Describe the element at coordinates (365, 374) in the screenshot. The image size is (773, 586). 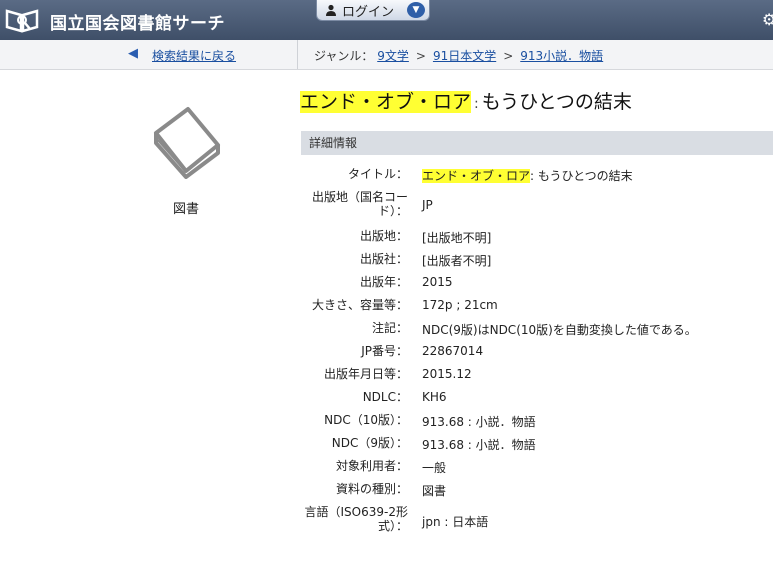
I see `detail-label: 出版年月日等：` at that location.